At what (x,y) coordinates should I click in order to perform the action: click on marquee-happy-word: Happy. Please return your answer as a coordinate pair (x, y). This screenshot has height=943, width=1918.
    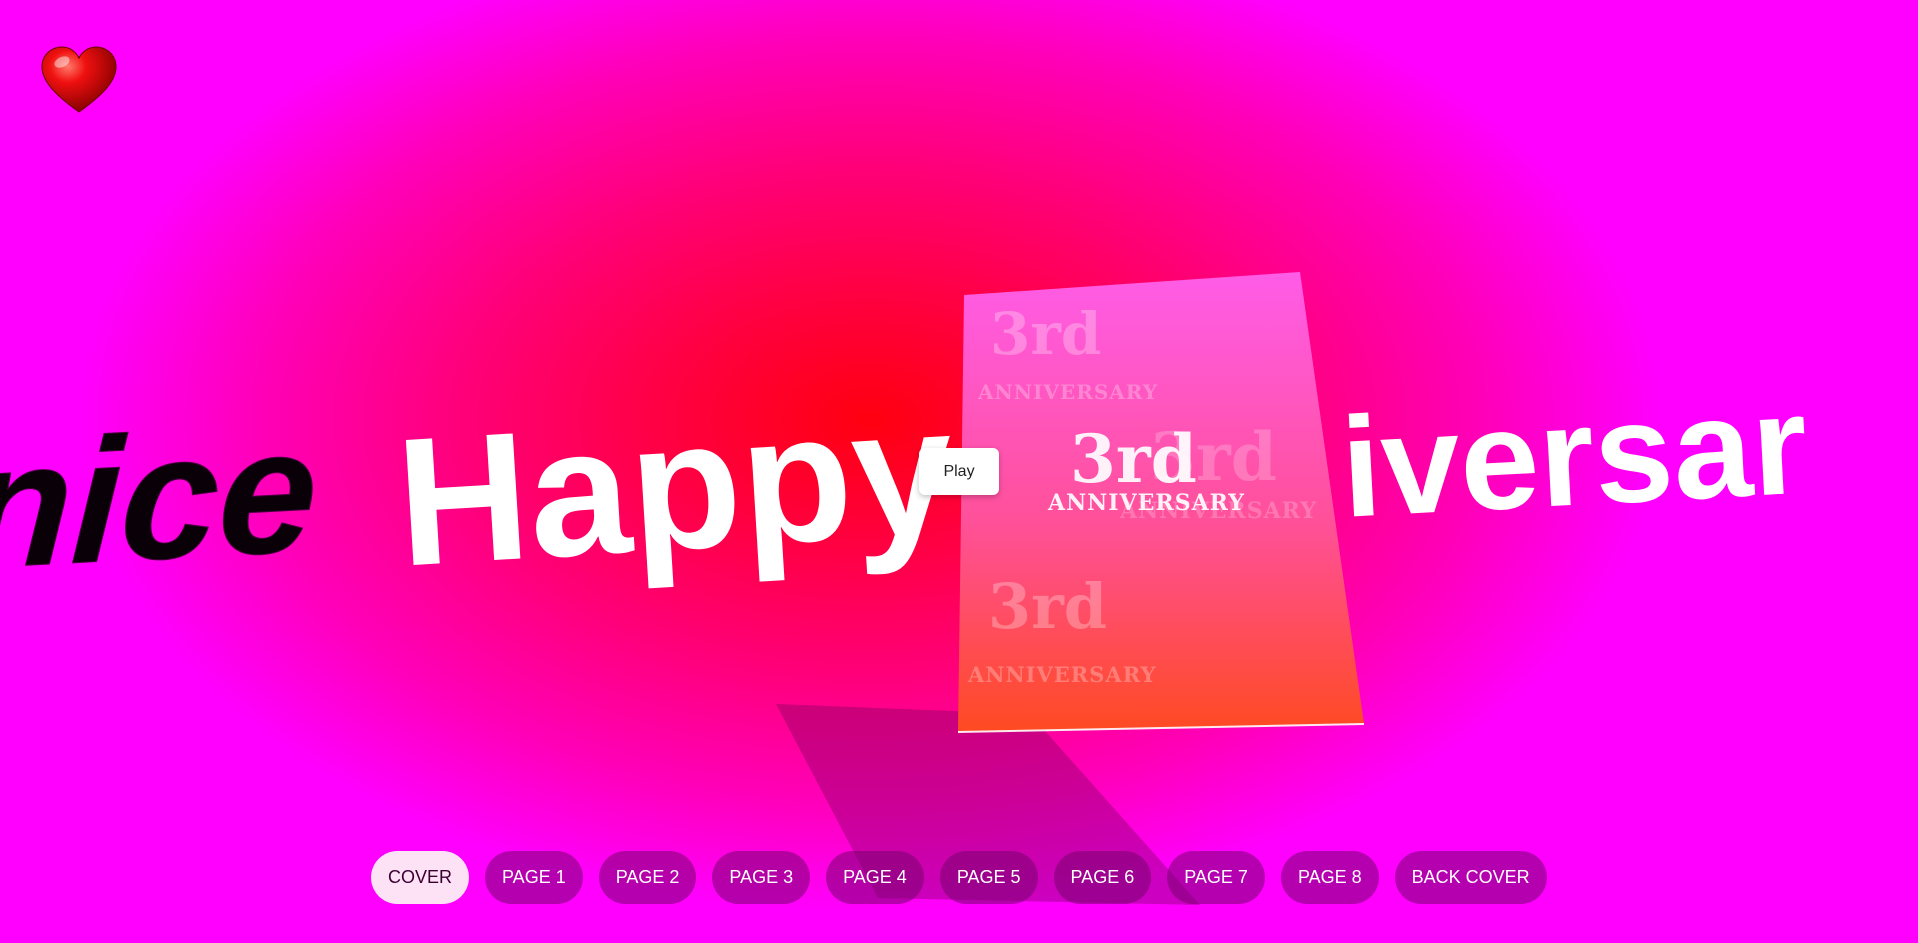
    Looking at the image, I should click on (675, 486).